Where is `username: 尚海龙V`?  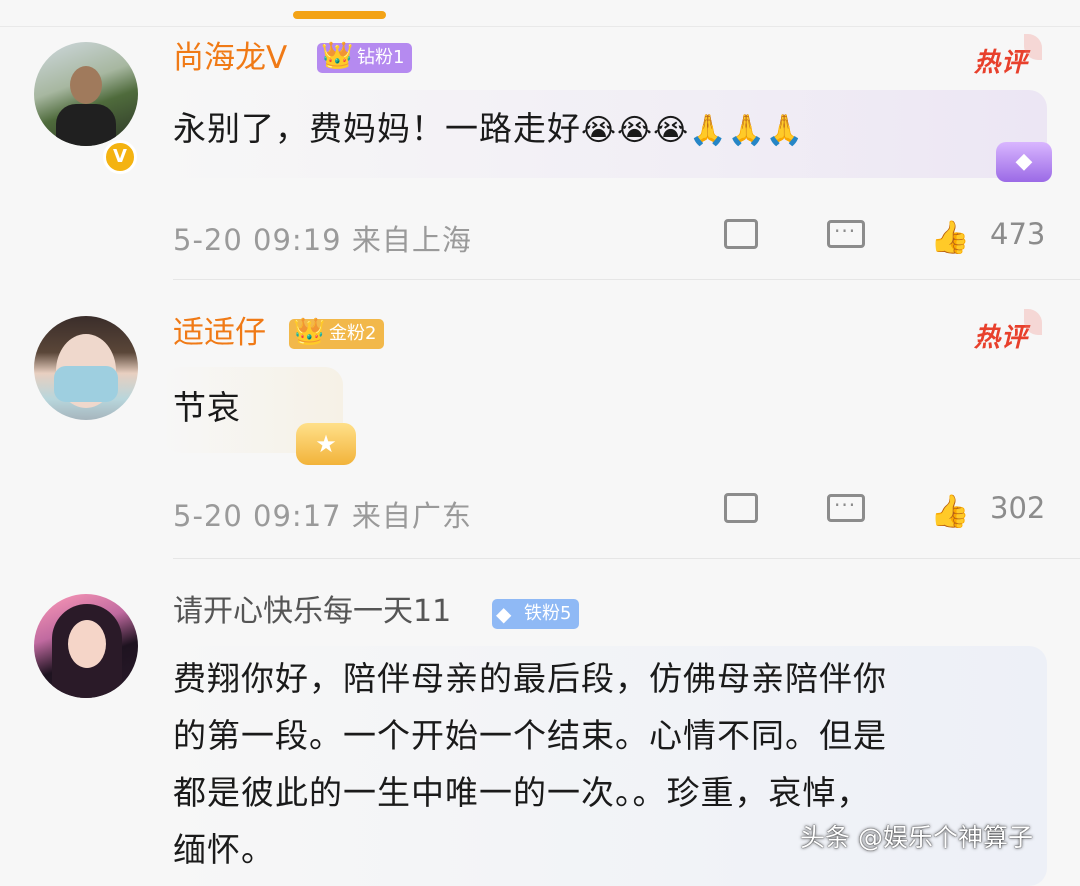 username: 尚海龙V is located at coordinates (230, 58).